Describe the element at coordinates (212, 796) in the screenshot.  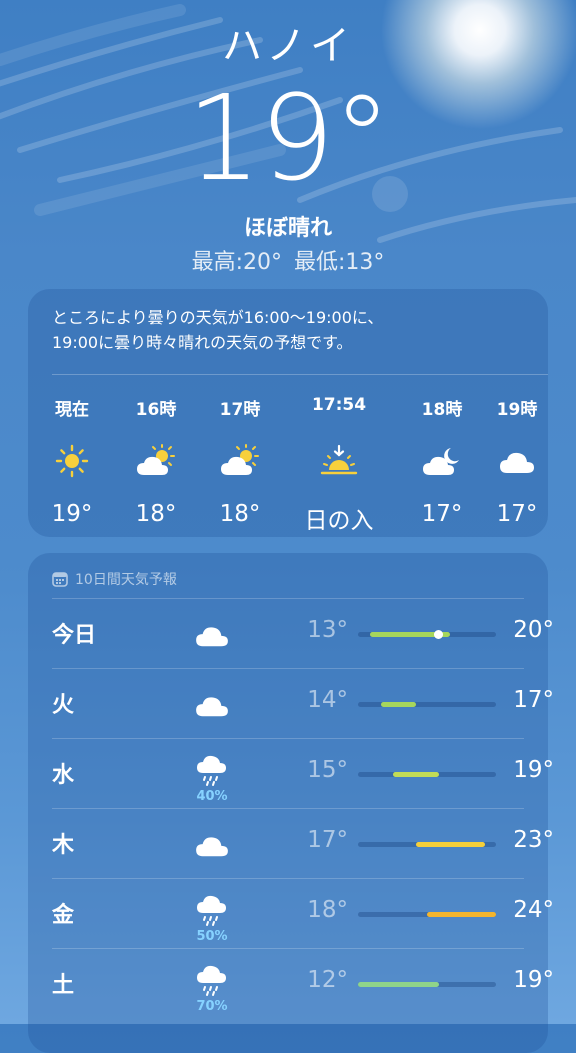
I see `precip-chance: 40%` at that location.